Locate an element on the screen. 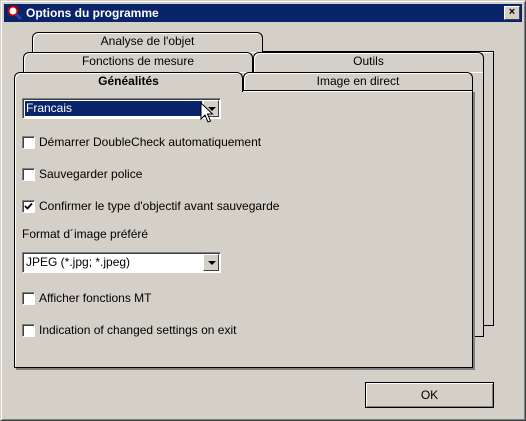 The image size is (526, 421). window-title: Options du programme is located at coordinates (92, 13).